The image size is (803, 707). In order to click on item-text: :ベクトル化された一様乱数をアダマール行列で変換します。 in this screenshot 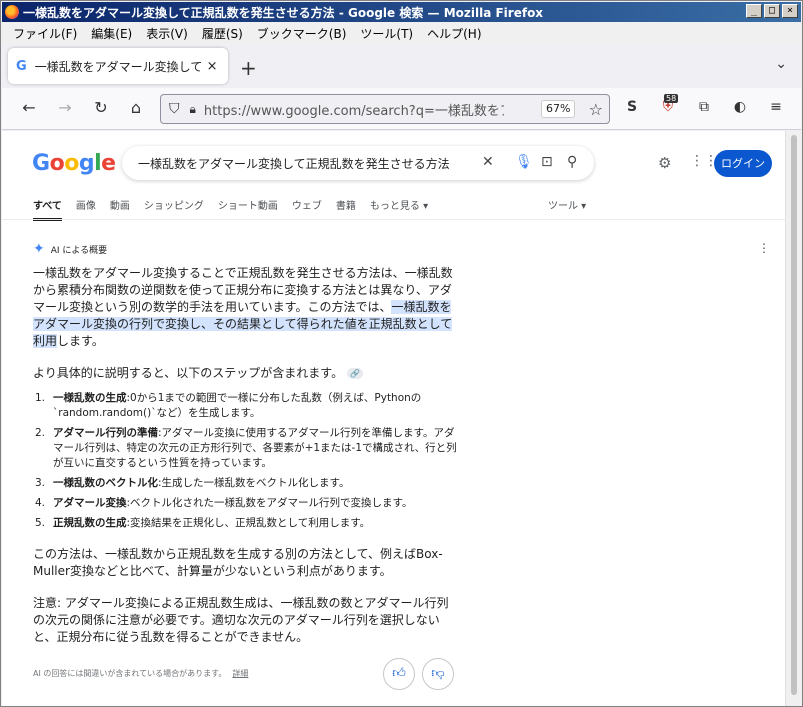, I will do `click(269, 503)`.